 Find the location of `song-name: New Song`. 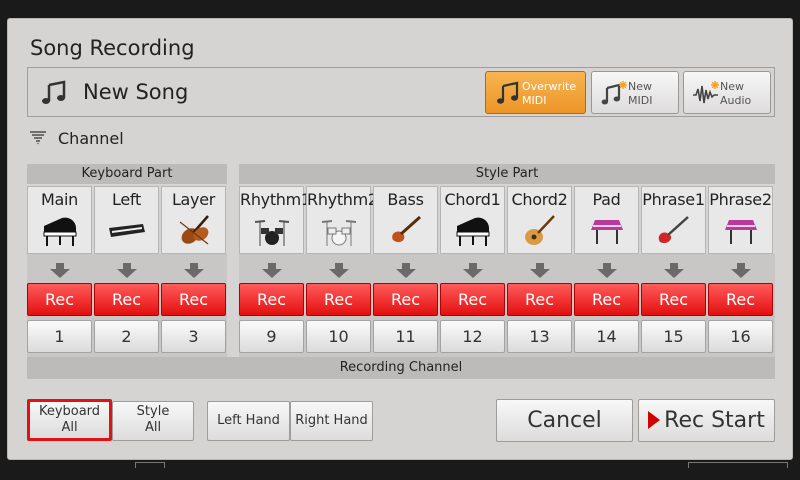

song-name: New Song is located at coordinates (136, 92).